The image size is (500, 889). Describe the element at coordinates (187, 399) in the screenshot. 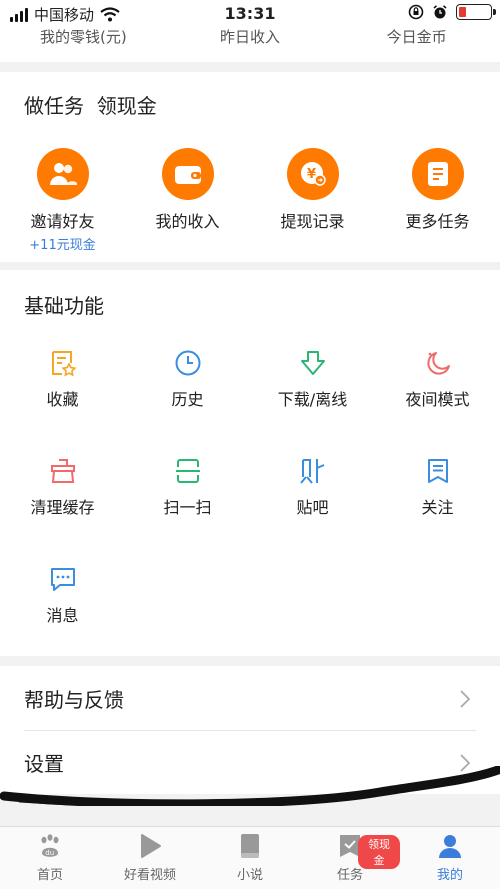

I see `func-label: 历史` at that location.